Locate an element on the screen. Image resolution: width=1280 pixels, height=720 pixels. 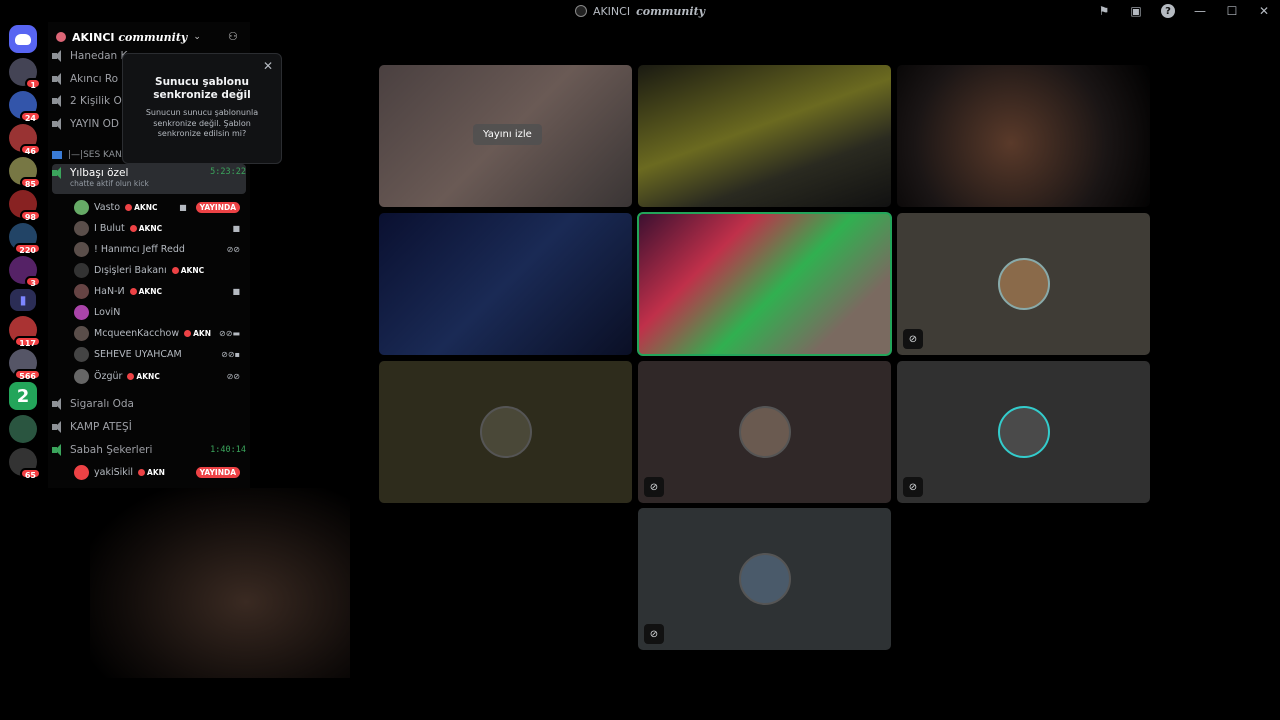
channel-status: chatte aktif olun kick is located at coordinates (109, 183).